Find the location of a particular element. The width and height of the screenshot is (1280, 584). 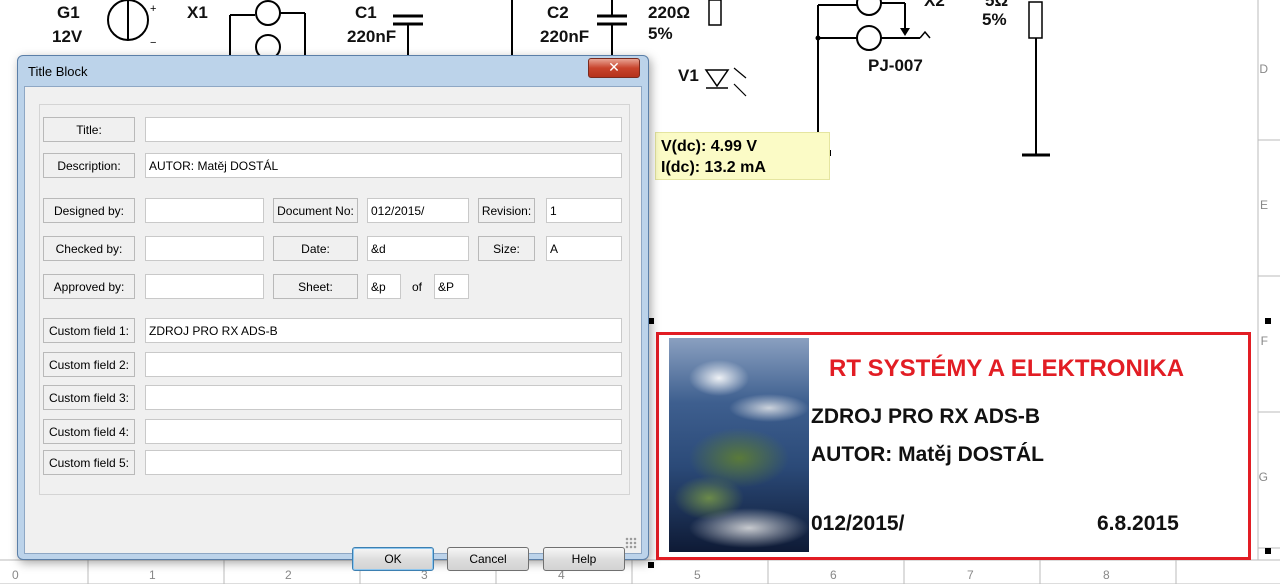

label-c2: C2 is located at coordinates (558, 12).